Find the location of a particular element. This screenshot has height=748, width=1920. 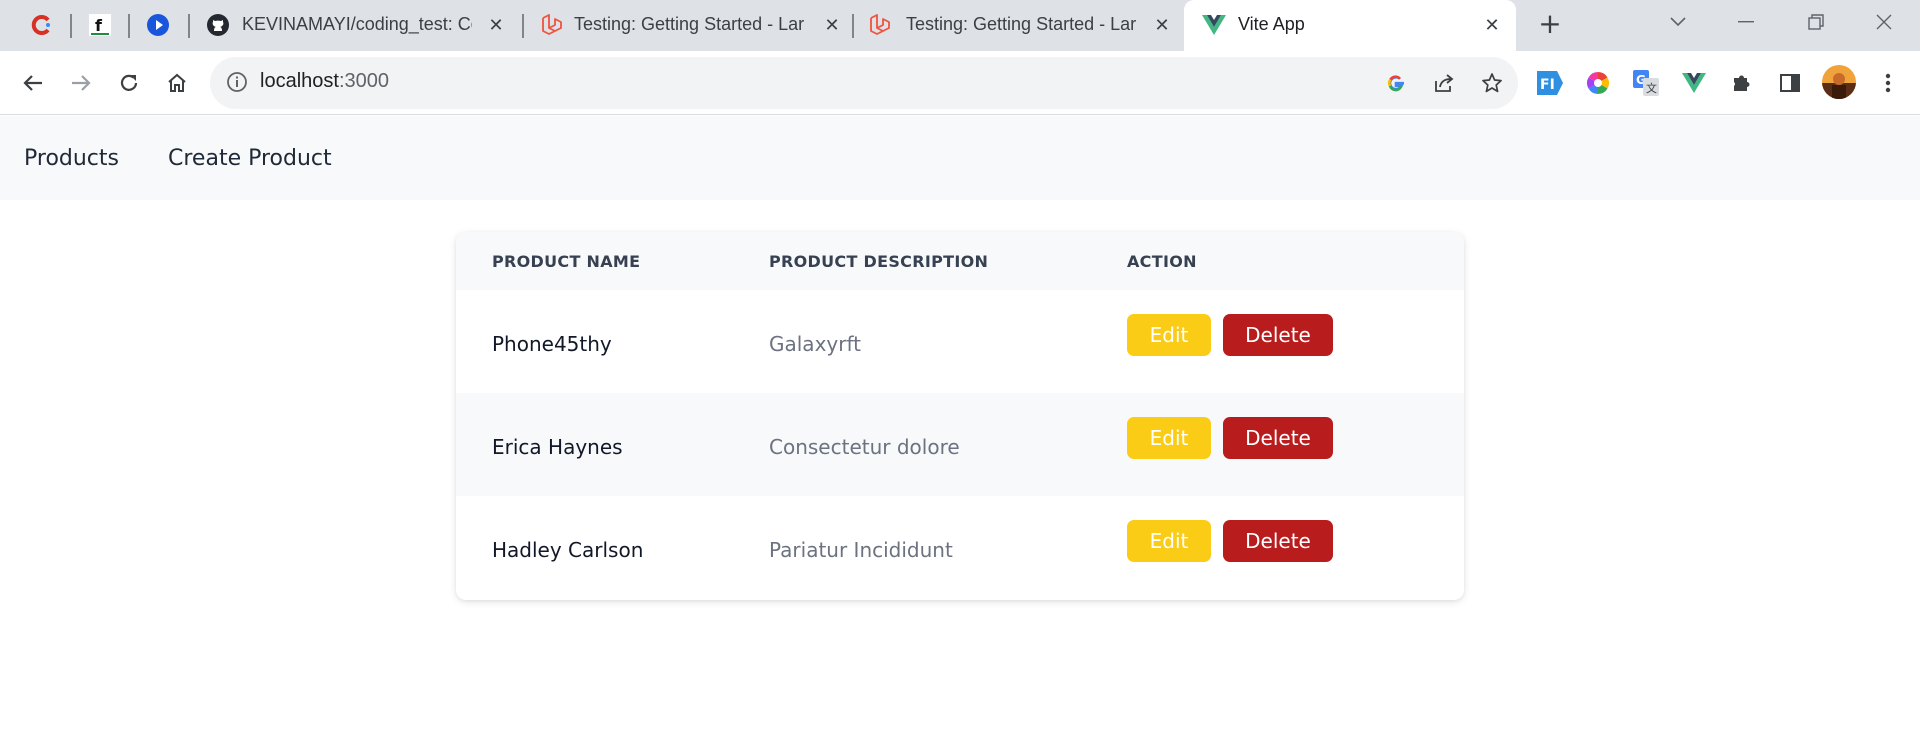

table-row: Phone45thy Galaxyrft Edit Delete is located at coordinates (960, 341).